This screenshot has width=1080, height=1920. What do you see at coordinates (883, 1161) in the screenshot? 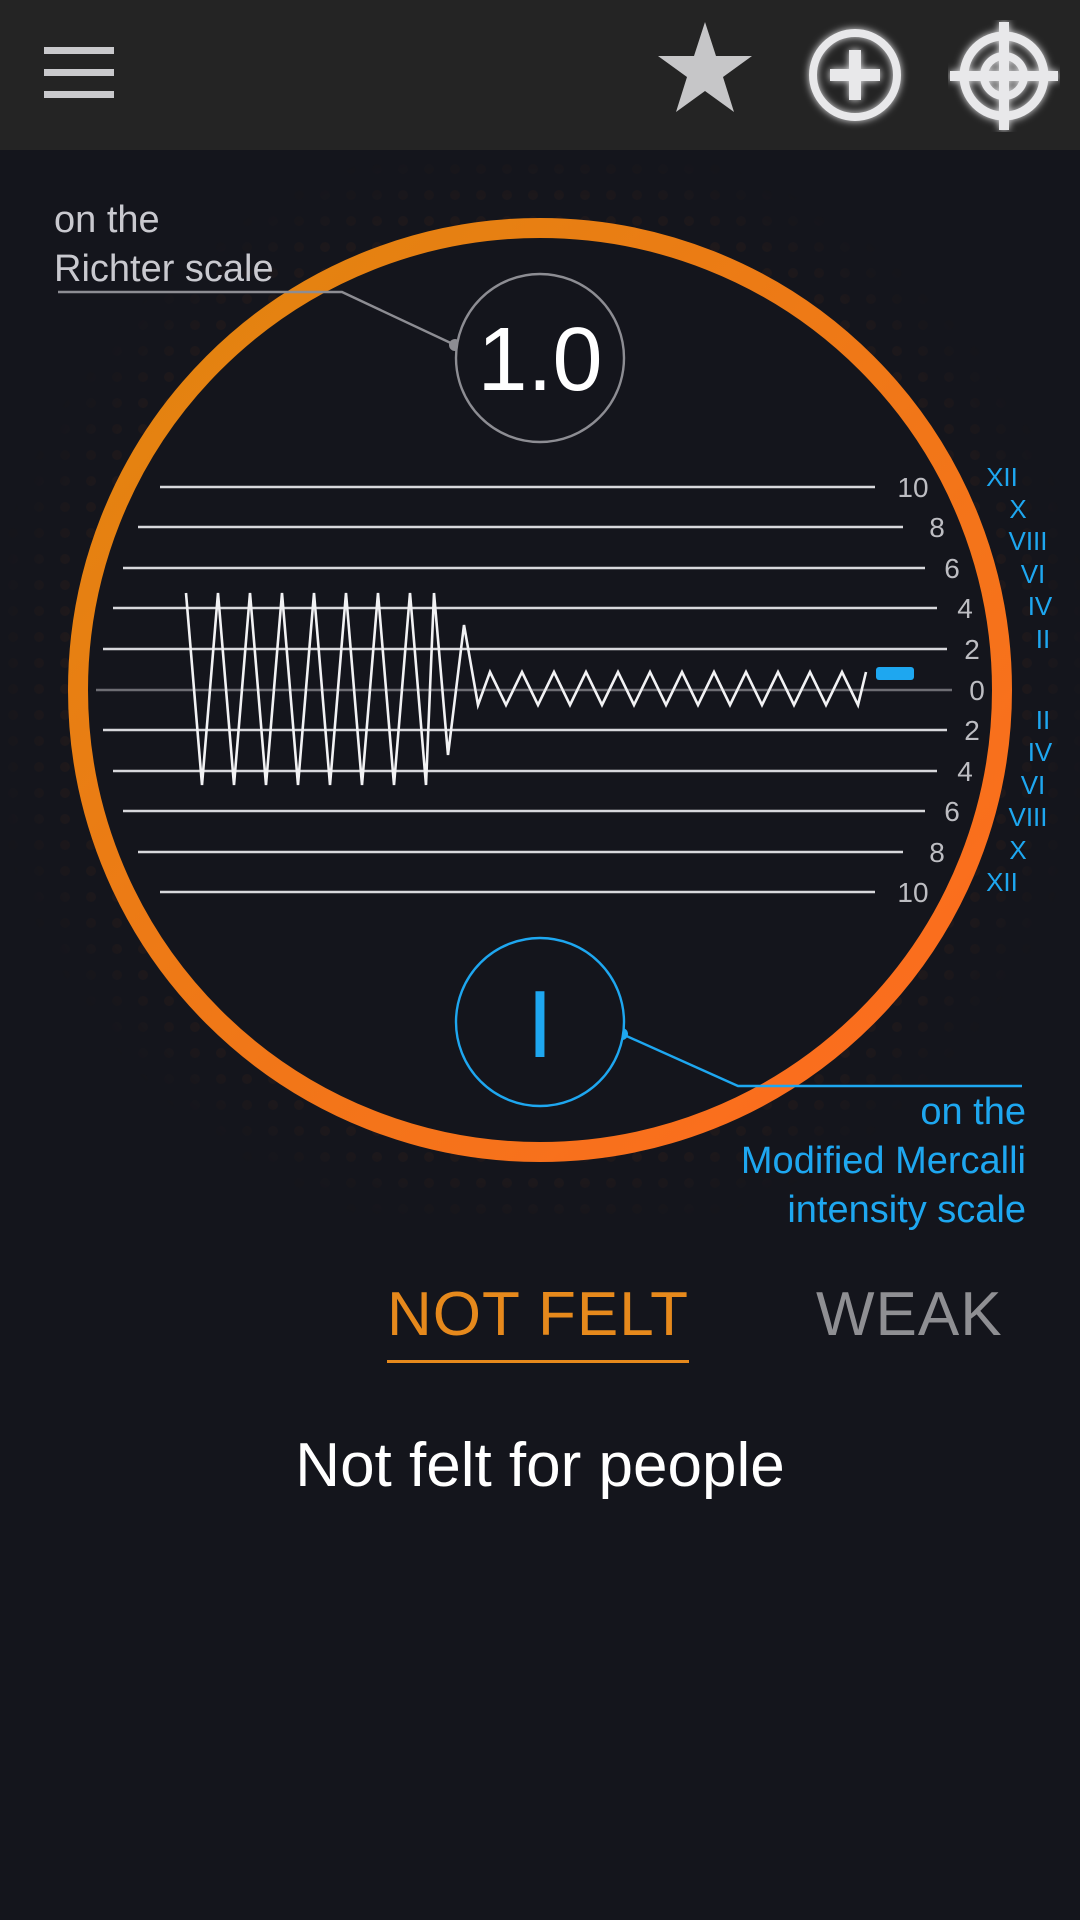
I see `mercalli-label-line: Modified Mercalli` at bounding box center [883, 1161].